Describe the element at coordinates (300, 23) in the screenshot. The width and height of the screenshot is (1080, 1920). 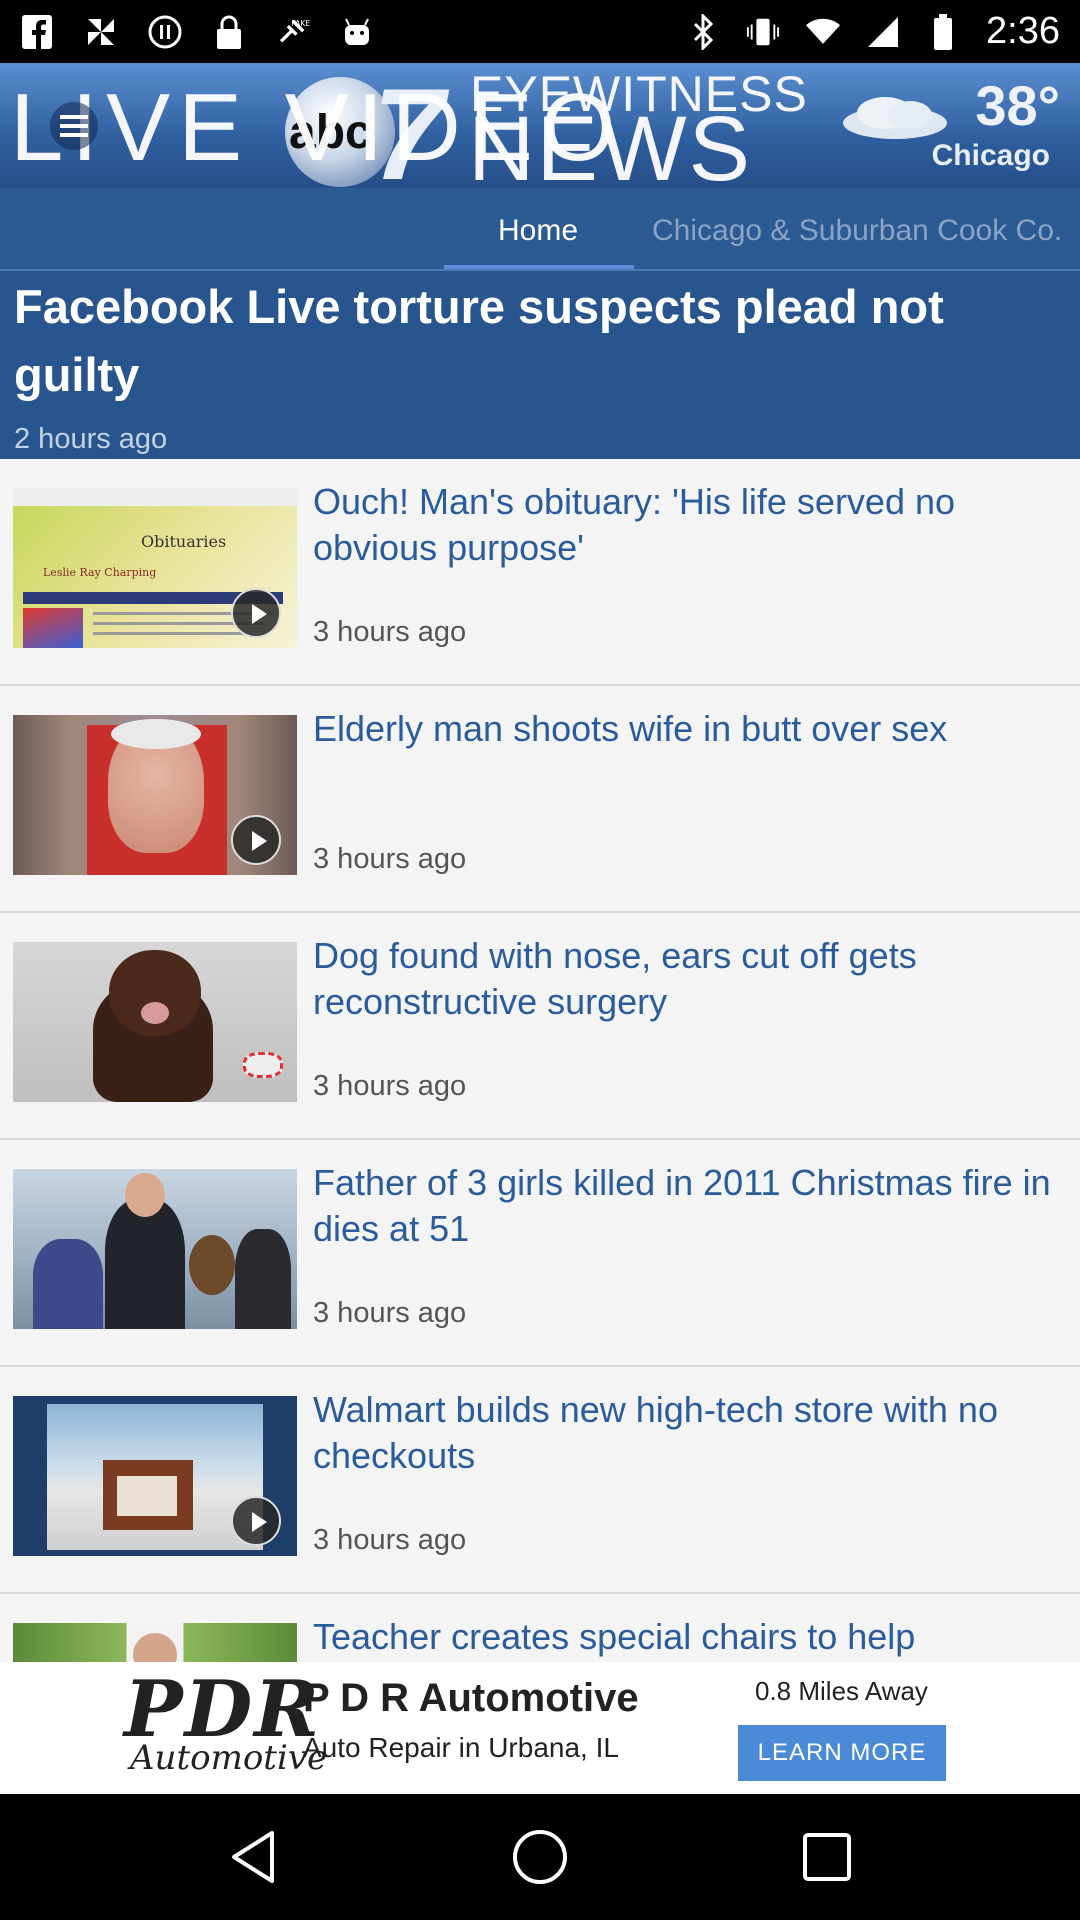
I see `svg-text: FAKE` at that location.